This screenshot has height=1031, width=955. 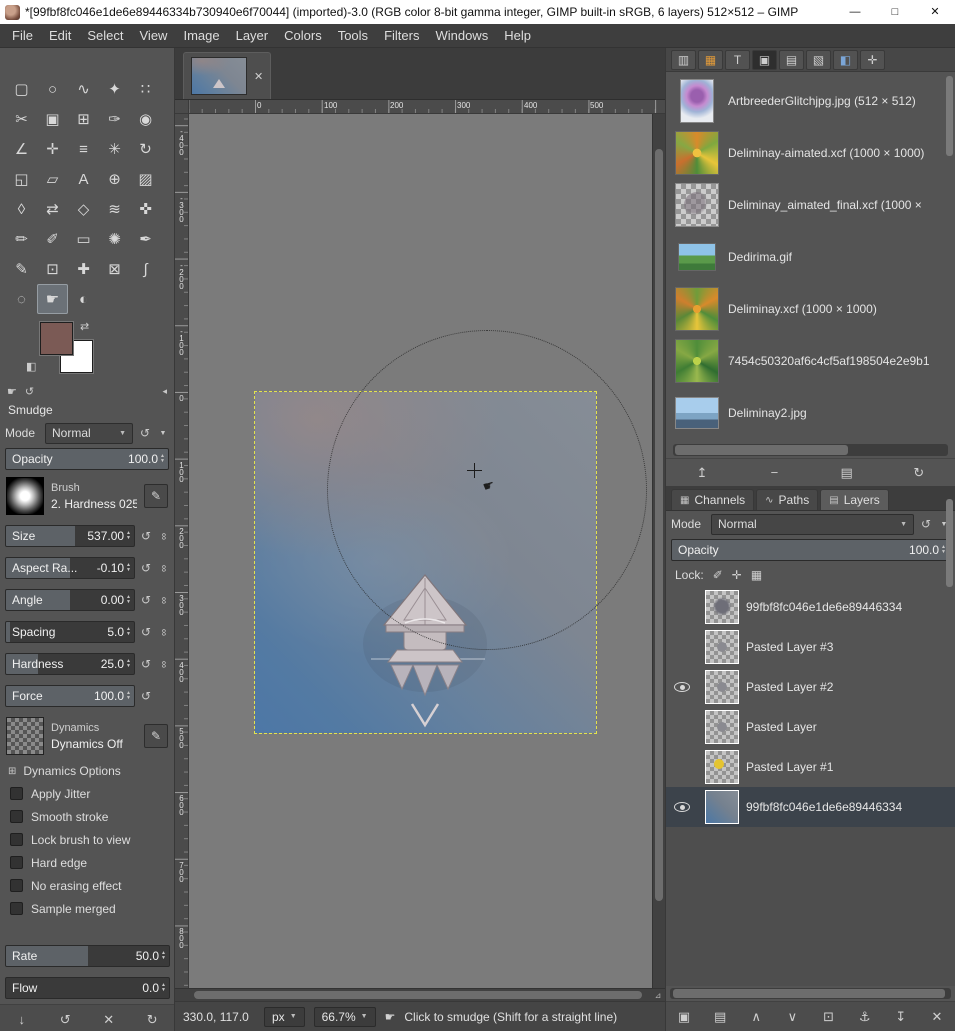 I want to click on lower-layer-button: ∨, so click(x=792, y=1017).